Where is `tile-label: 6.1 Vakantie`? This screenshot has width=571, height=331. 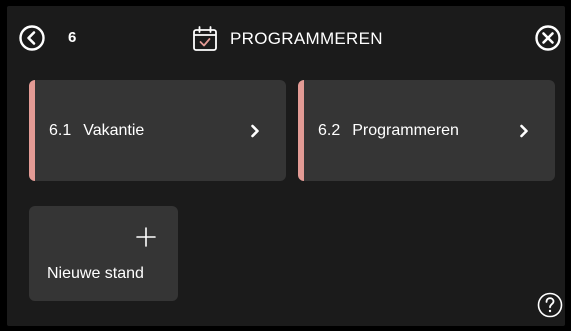
tile-label: 6.1 Vakantie is located at coordinates (96, 130).